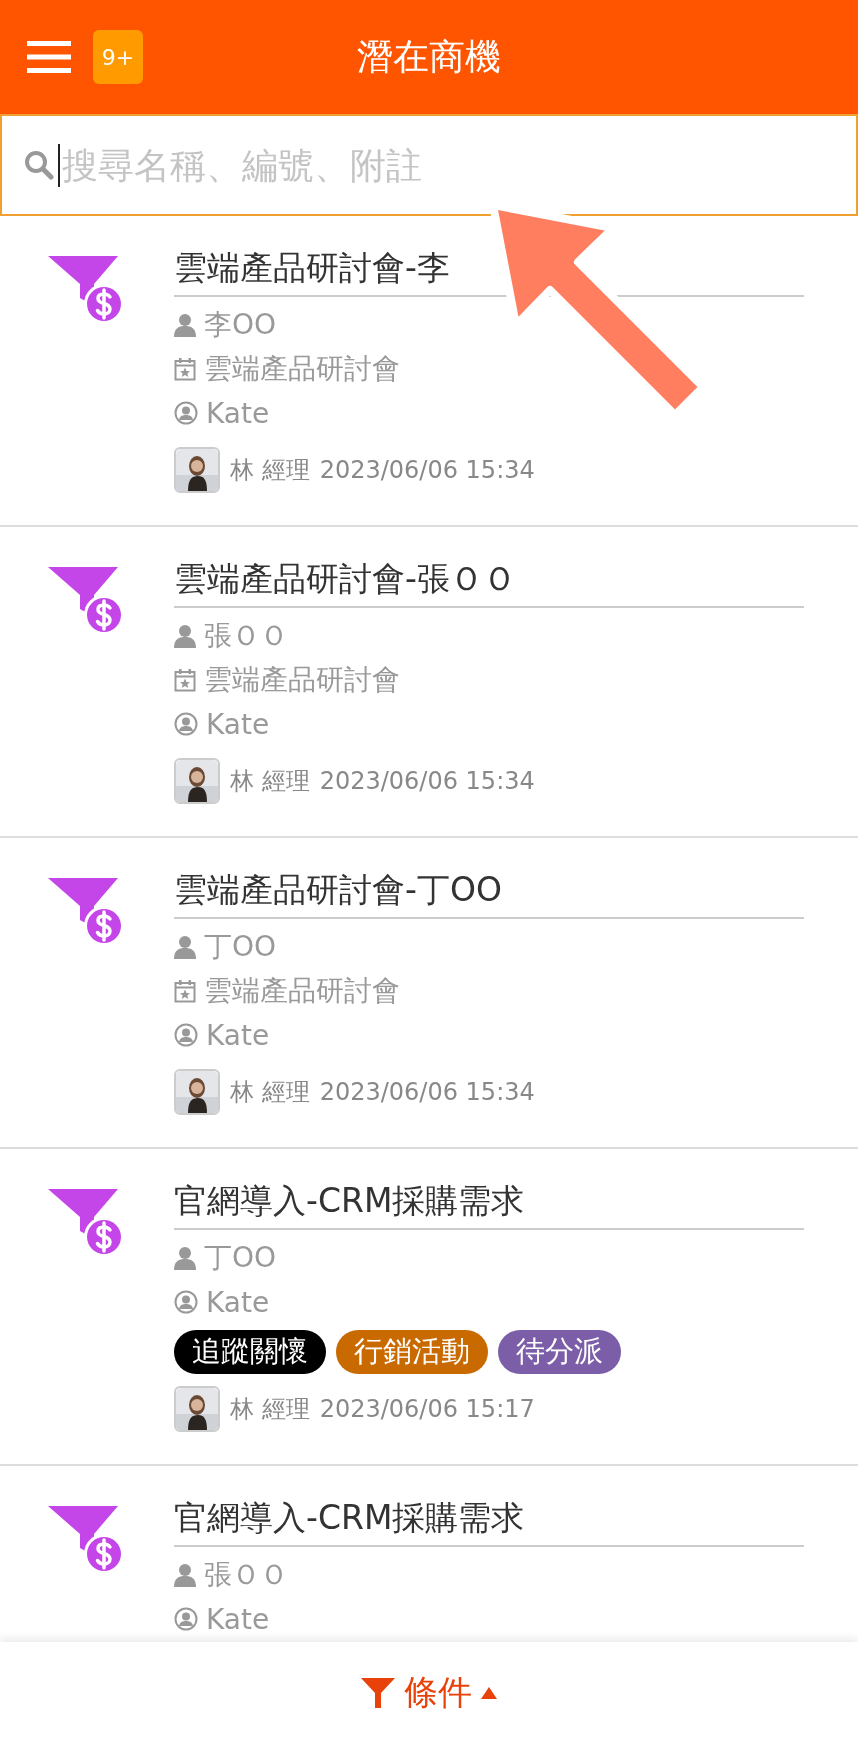 This screenshot has height=1744, width=858. I want to click on opportunity-title: 雲端產品研討會-丁OO, so click(489, 893).